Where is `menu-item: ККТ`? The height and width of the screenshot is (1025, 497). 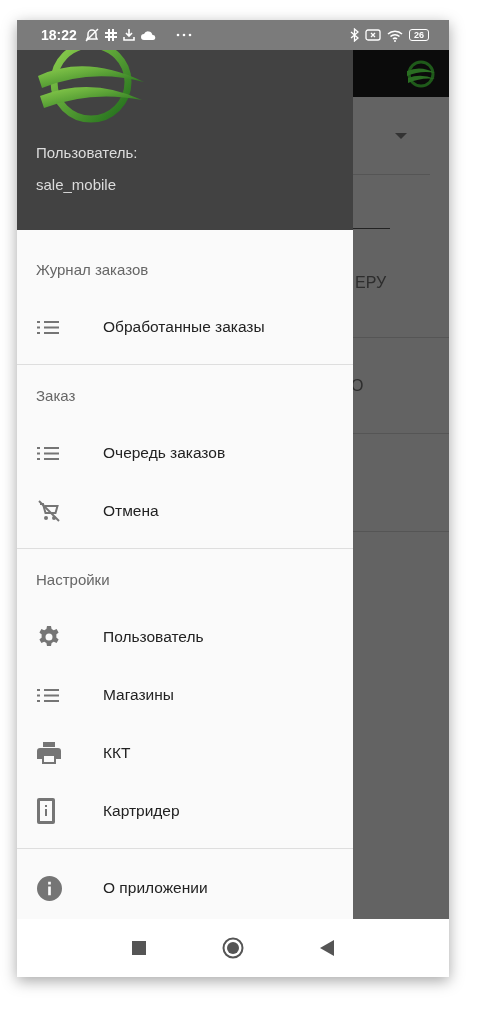 menu-item: ККТ is located at coordinates (185, 753).